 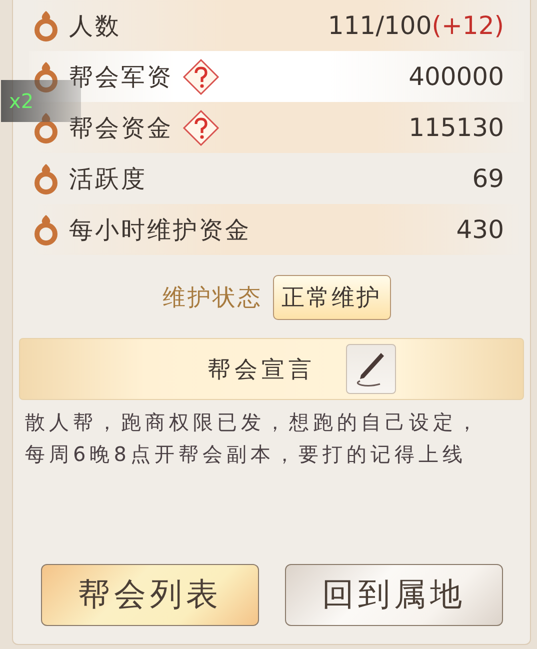 I want to click on stat-value: 69, so click(x=488, y=178).